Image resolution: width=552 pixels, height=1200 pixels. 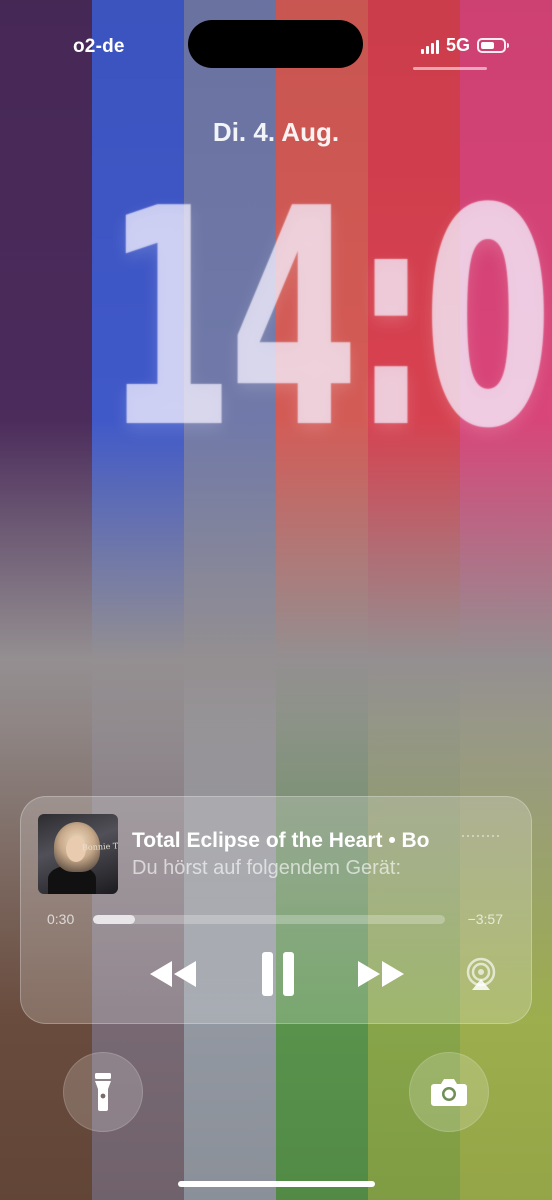 I want to click on control-center-handle, so click(x=450, y=68).